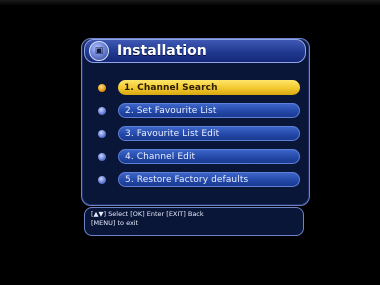  Describe the element at coordinates (209, 156) in the screenshot. I see `menu-item-label: 4. Channel Edit` at that location.